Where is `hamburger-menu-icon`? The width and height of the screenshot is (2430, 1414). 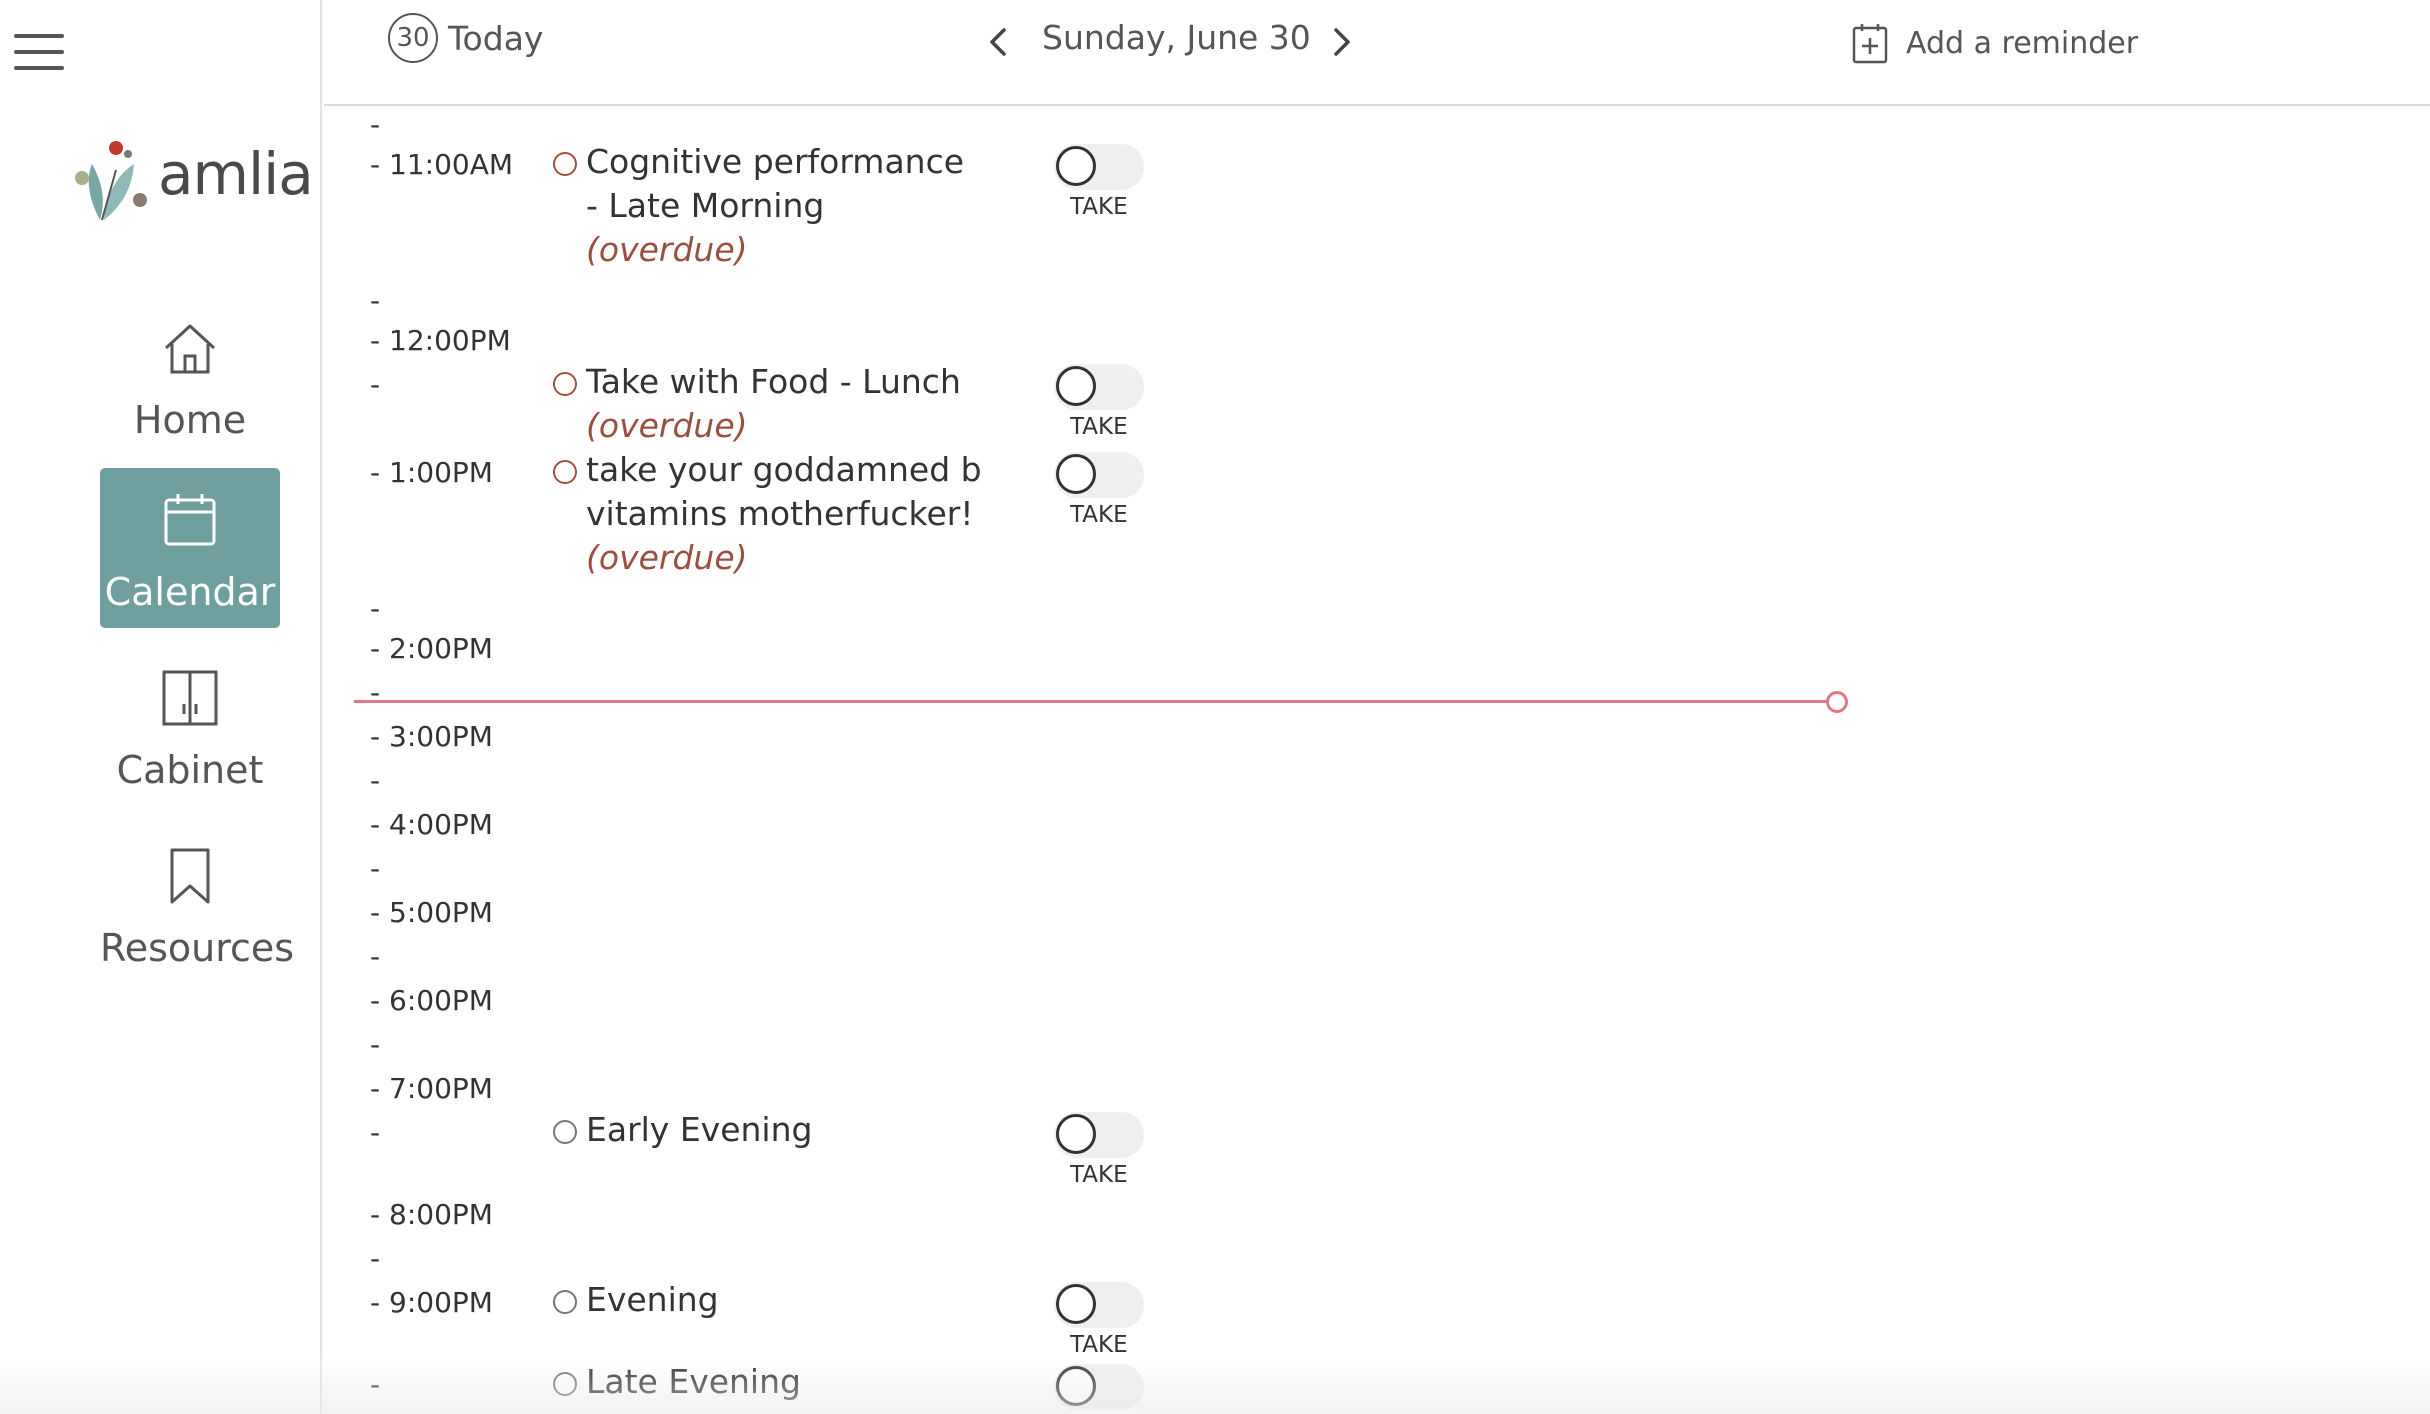
hamburger-menu-icon is located at coordinates (39, 53).